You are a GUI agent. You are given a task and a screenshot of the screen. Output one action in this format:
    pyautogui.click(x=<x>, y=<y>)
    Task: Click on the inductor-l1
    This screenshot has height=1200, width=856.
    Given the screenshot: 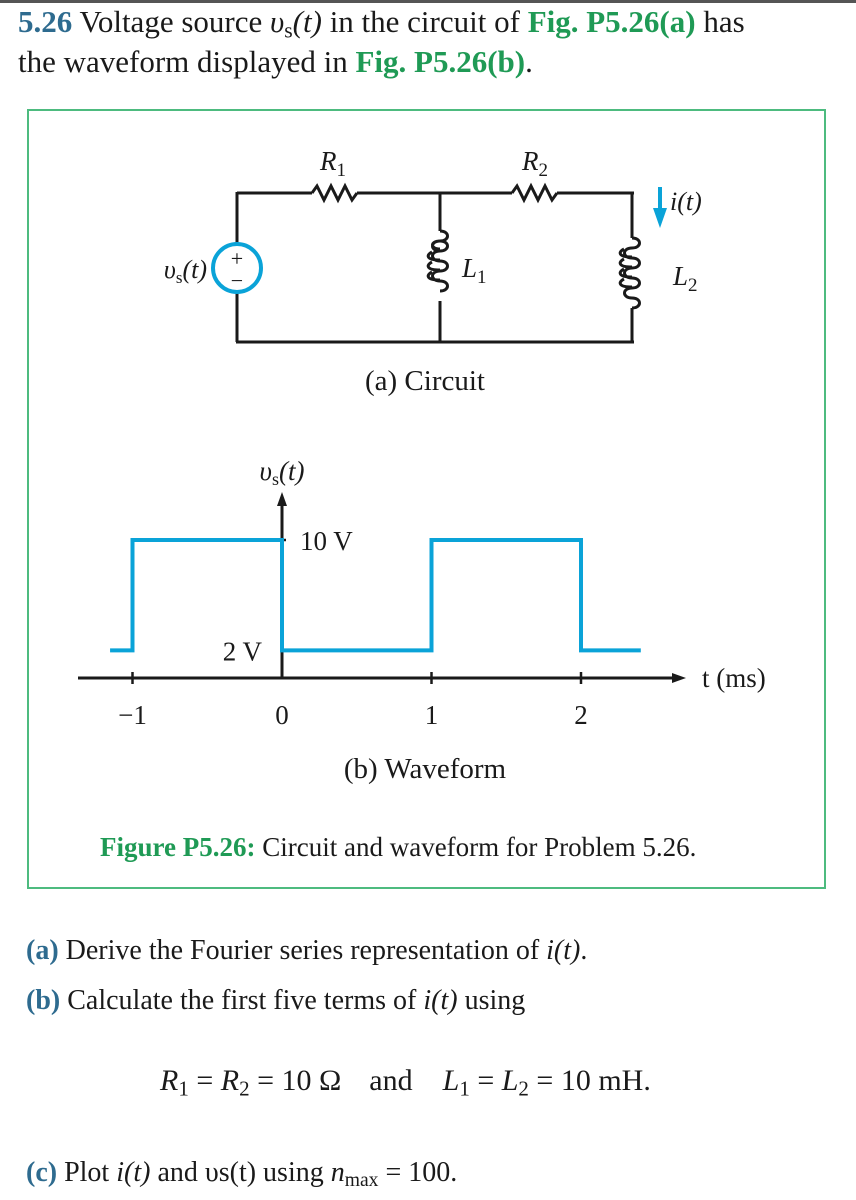 What is the action you would take?
    pyautogui.click(x=437, y=261)
    